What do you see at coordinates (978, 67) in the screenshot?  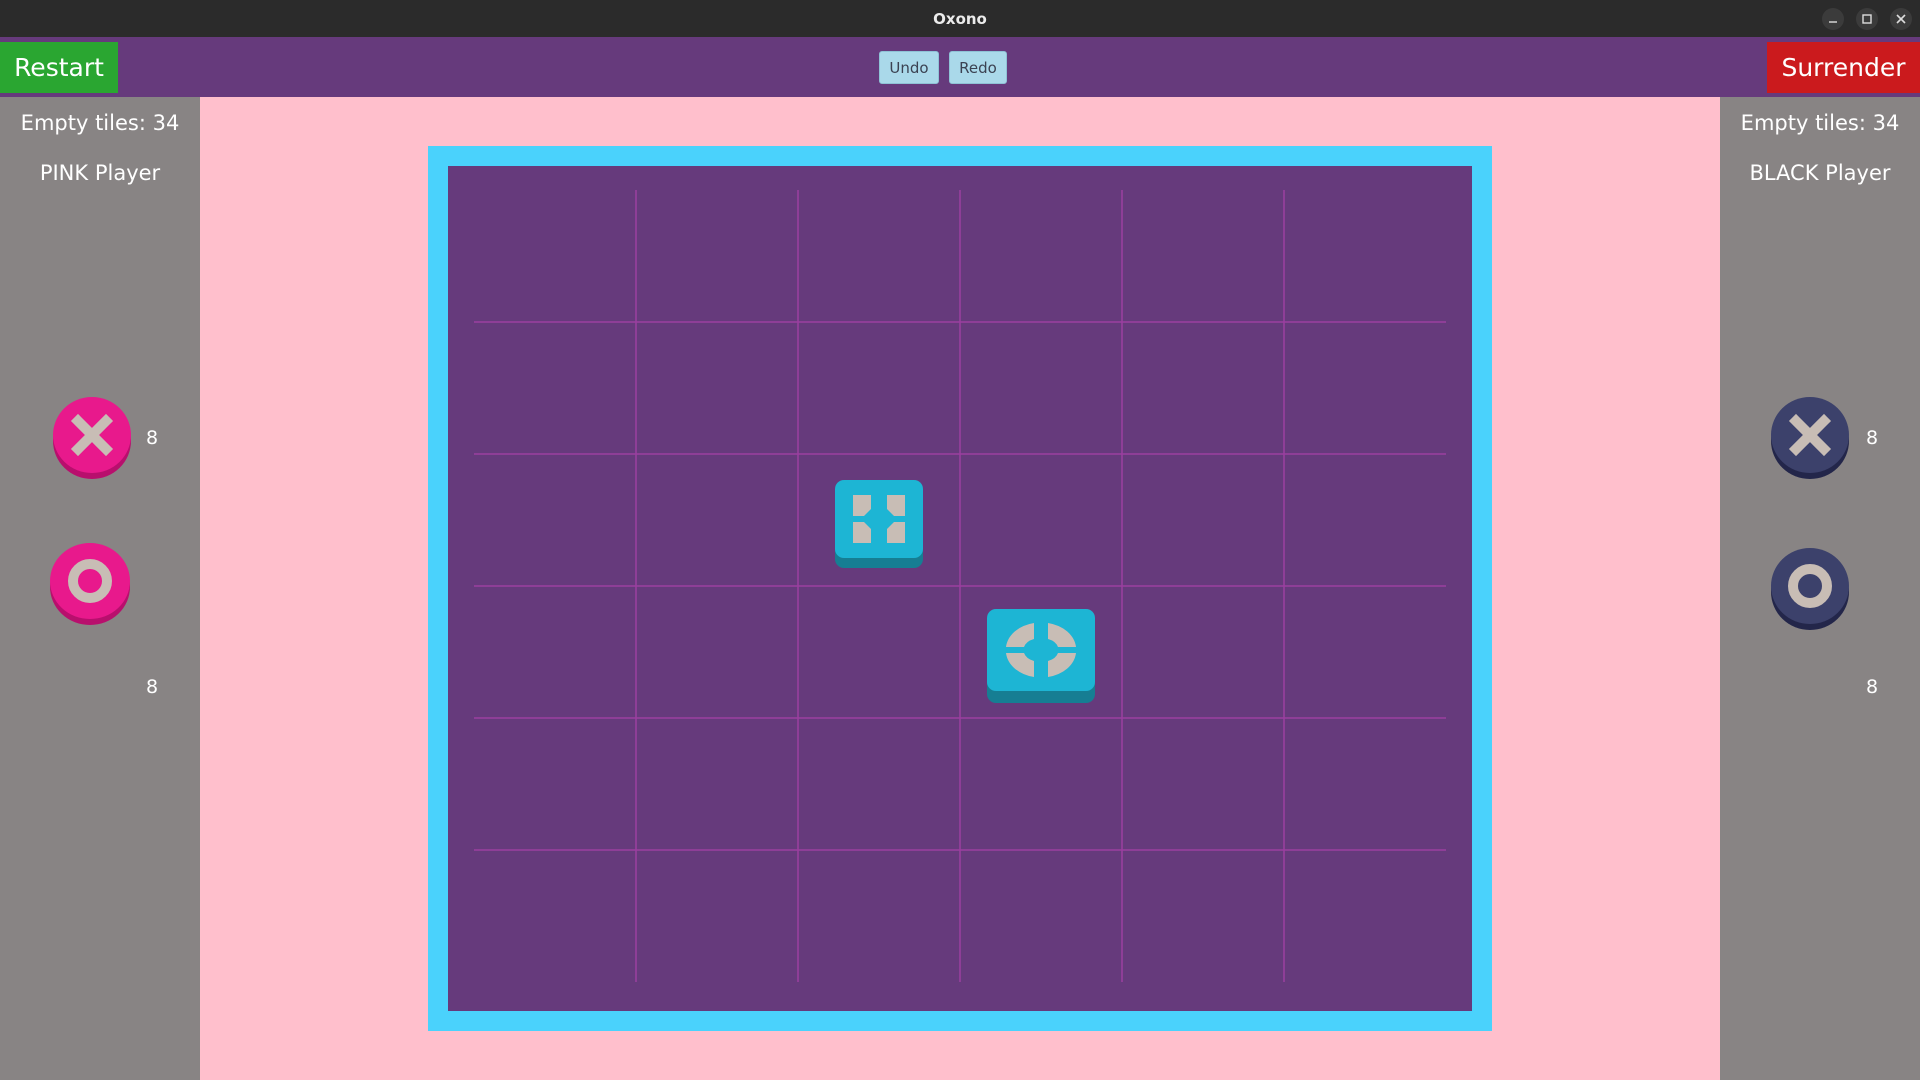 I see `redo-button: Redo` at bounding box center [978, 67].